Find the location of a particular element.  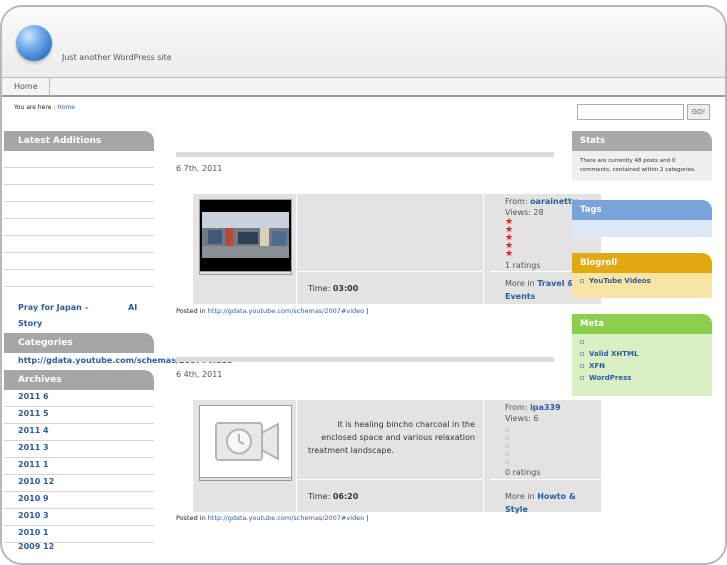

video-author-link: oarainettv is located at coordinates (553, 201).